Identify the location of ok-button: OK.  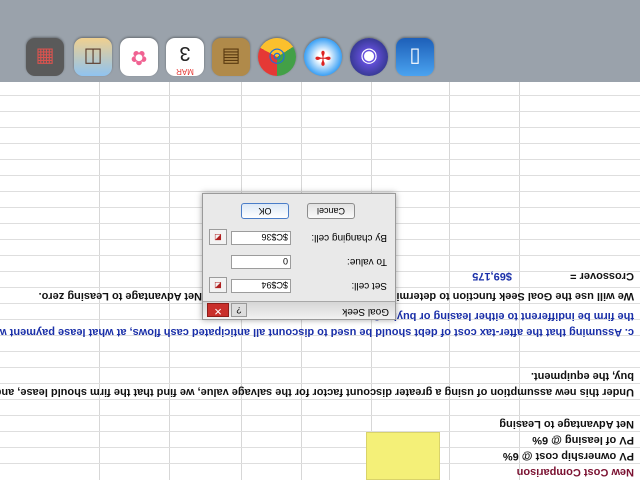
(265, 211).